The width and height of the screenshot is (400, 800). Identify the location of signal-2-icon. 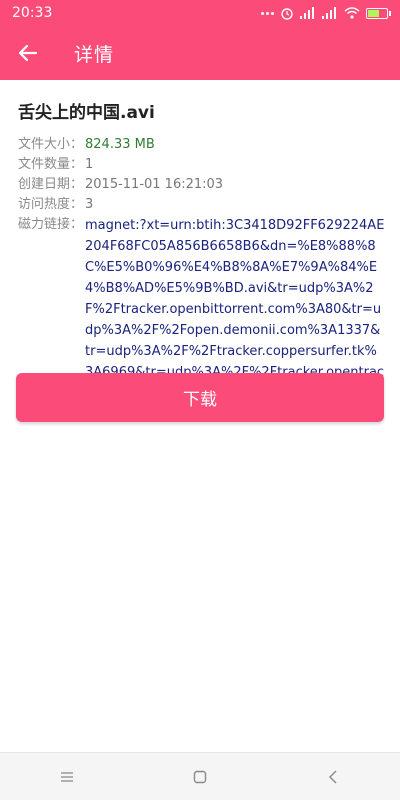
(329, 13).